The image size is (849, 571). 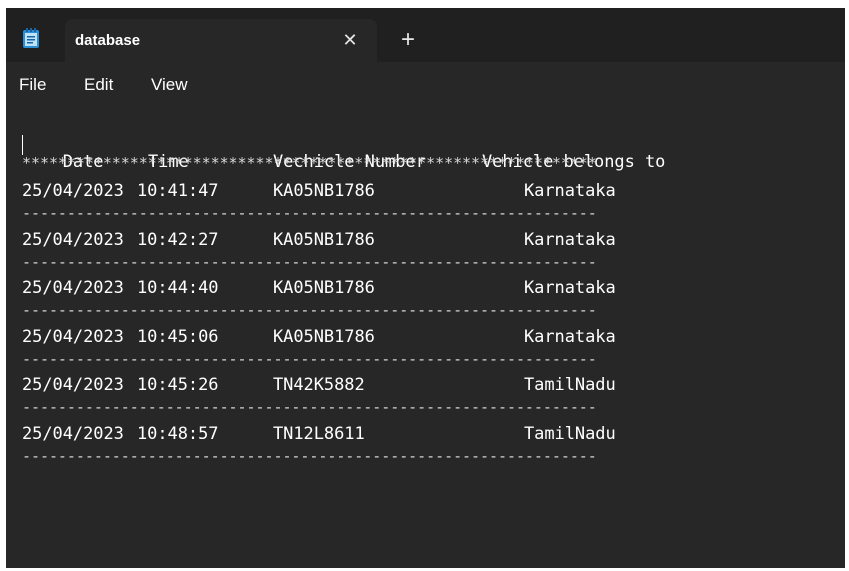 I want to click on tab-title: database, so click(x=108, y=40).